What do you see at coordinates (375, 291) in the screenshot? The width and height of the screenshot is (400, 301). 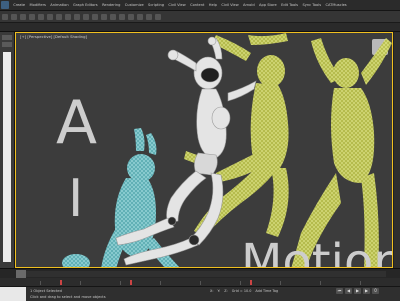 I see `current-frame-field: 0` at bounding box center [375, 291].